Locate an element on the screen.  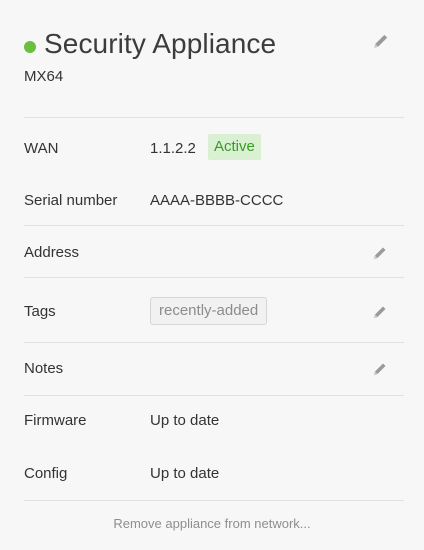
status-badge: Active is located at coordinates (234, 147).